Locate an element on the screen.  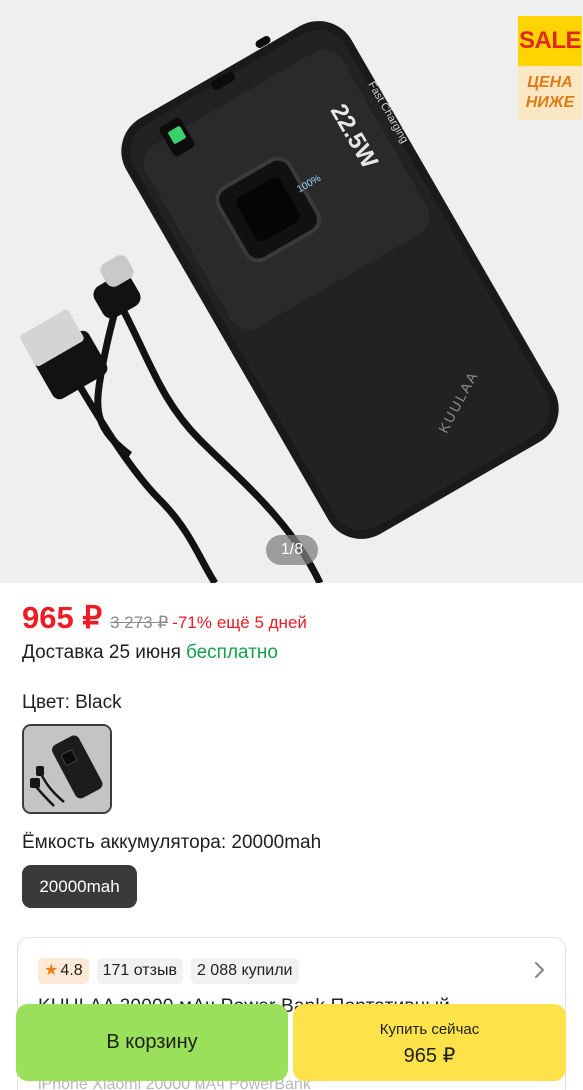
power-bank-thumbnail-icon is located at coordinates (67, 769).